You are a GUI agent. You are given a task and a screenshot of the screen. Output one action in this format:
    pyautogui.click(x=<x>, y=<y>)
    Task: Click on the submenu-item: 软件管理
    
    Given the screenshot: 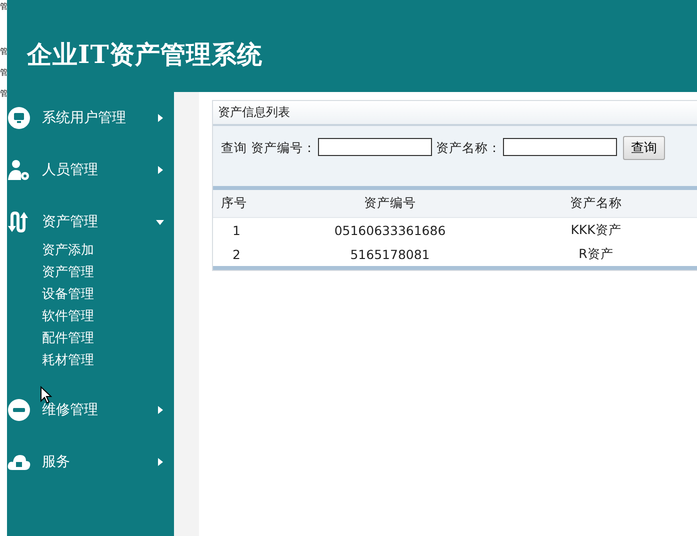 What is the action you would take?
    pyautogui.click(x=68, y=317)
    